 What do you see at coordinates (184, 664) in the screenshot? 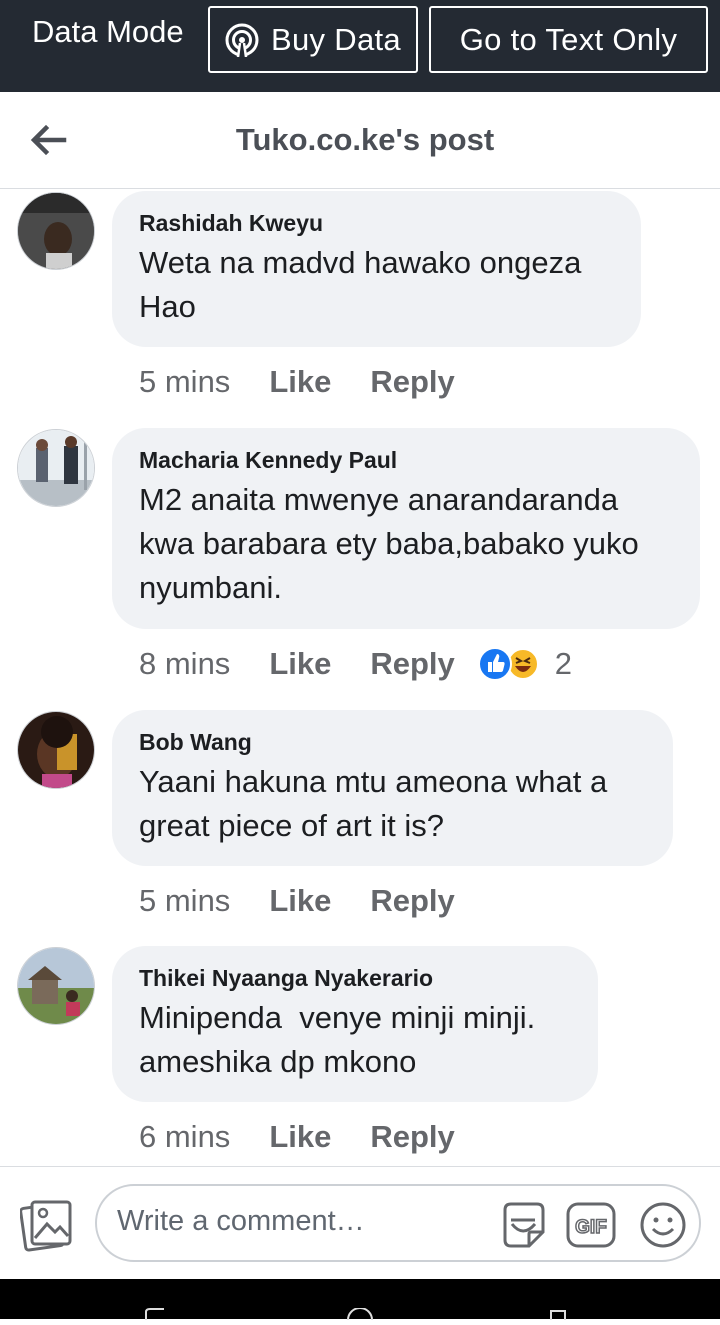
I see `comment-time: 8 mins` at bounding box center [184, 664].